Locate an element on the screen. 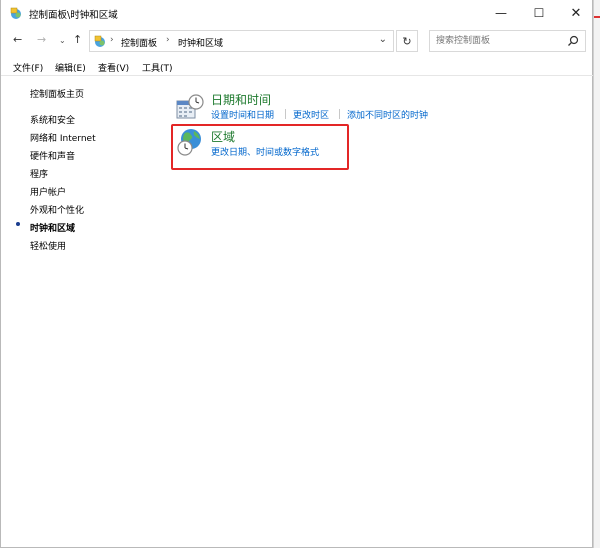 This screenshot has width=600, height=548. sidebar-item-programs: 程序 is located at coordinates (39, 173).